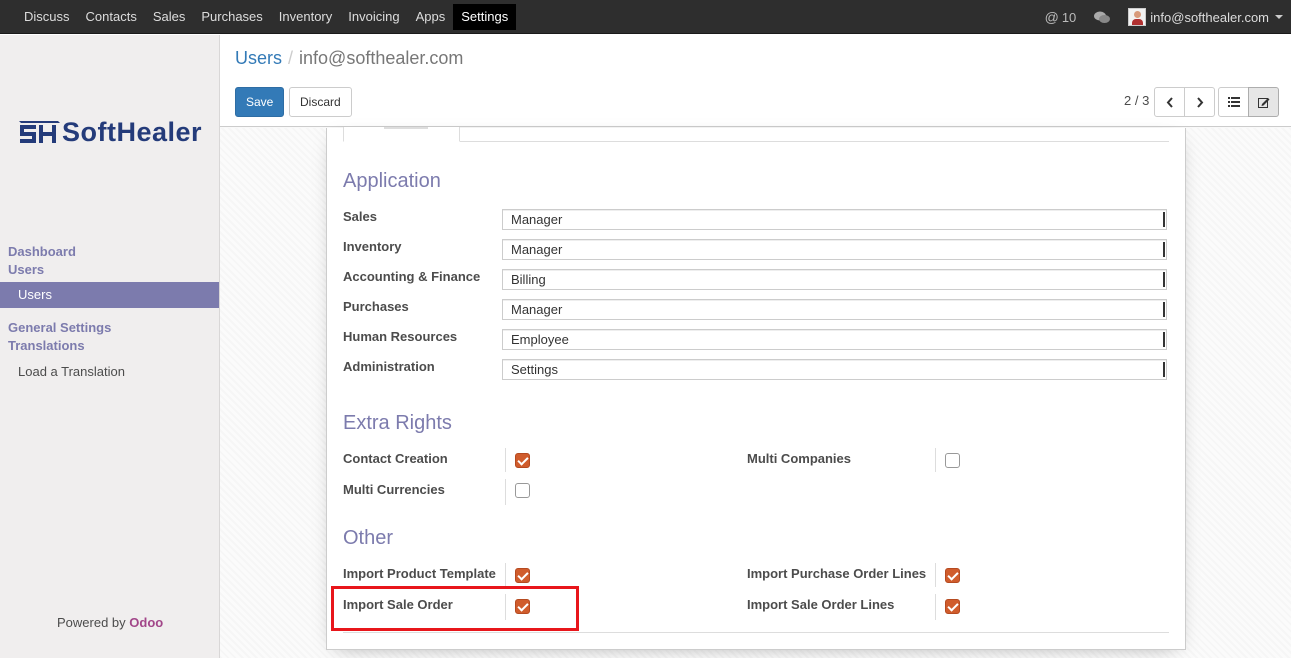  What do you see at coordinates (799, 458) in the screenshot?
I see `field-label-multi-companies: Multi Companies` at bounding box center [799, 458].